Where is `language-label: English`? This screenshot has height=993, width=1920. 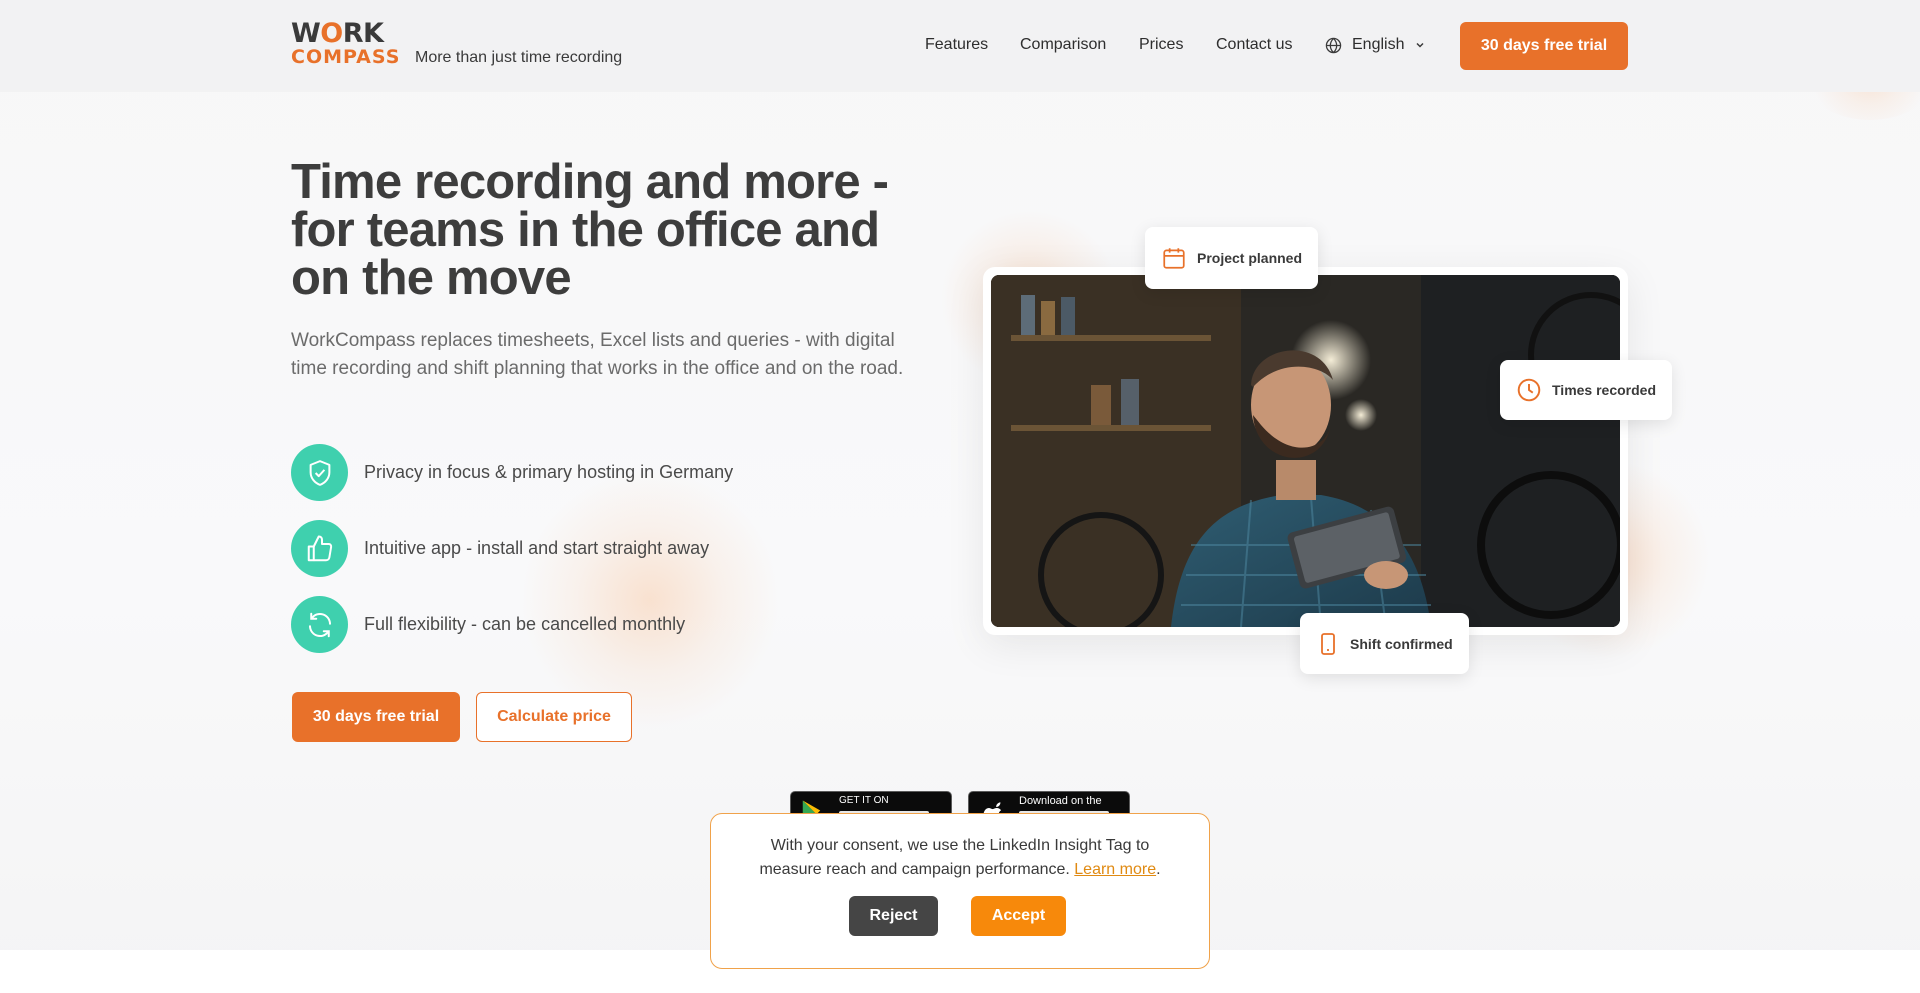
language-label: English is located at coordinates (1378, 44).